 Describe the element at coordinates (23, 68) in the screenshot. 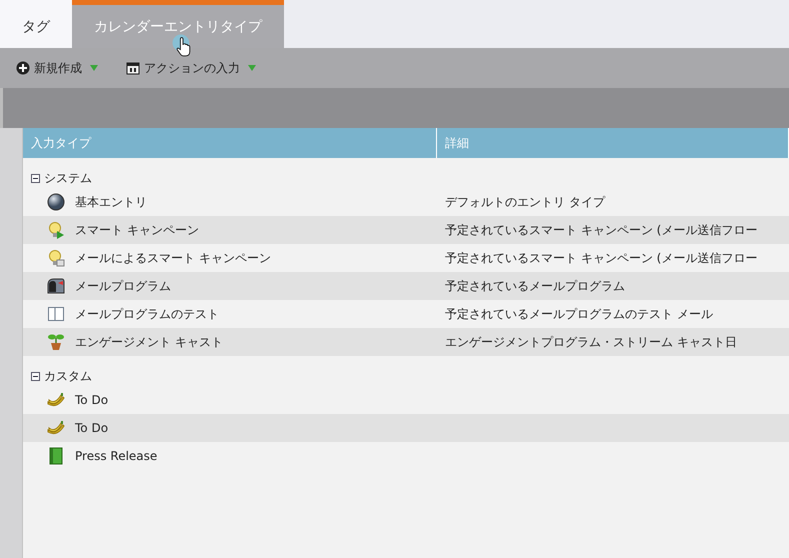

I see `plus-circle-icon` at that location.